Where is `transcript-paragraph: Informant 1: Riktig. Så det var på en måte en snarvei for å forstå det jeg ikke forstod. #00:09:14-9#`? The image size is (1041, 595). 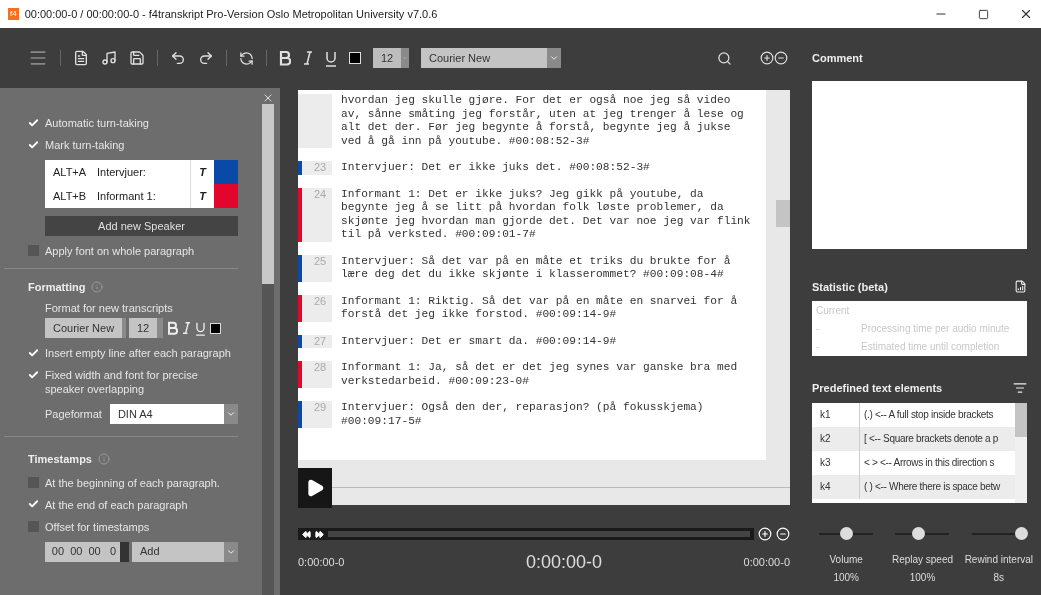 transcript-paragraph: Informant 1: Riktig. Så det var på en måte en snarvei for å forstå det jeg ikke forstod. #00:09:14-9# is located at coordinates (539, 308).